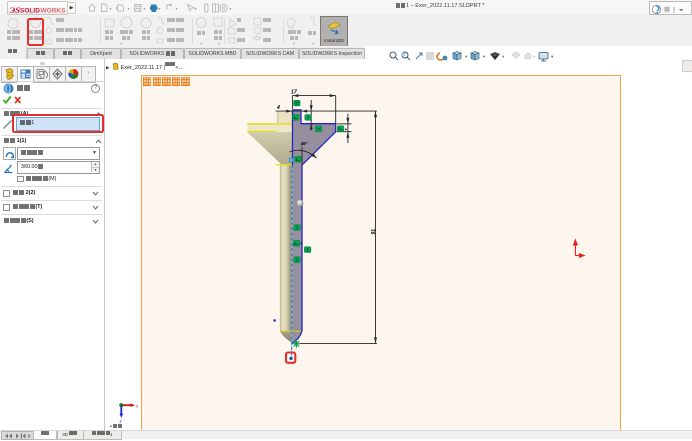 This screenshot has width=692, height=441. I want to click on svg-text: ЭS, so click(15, 10).